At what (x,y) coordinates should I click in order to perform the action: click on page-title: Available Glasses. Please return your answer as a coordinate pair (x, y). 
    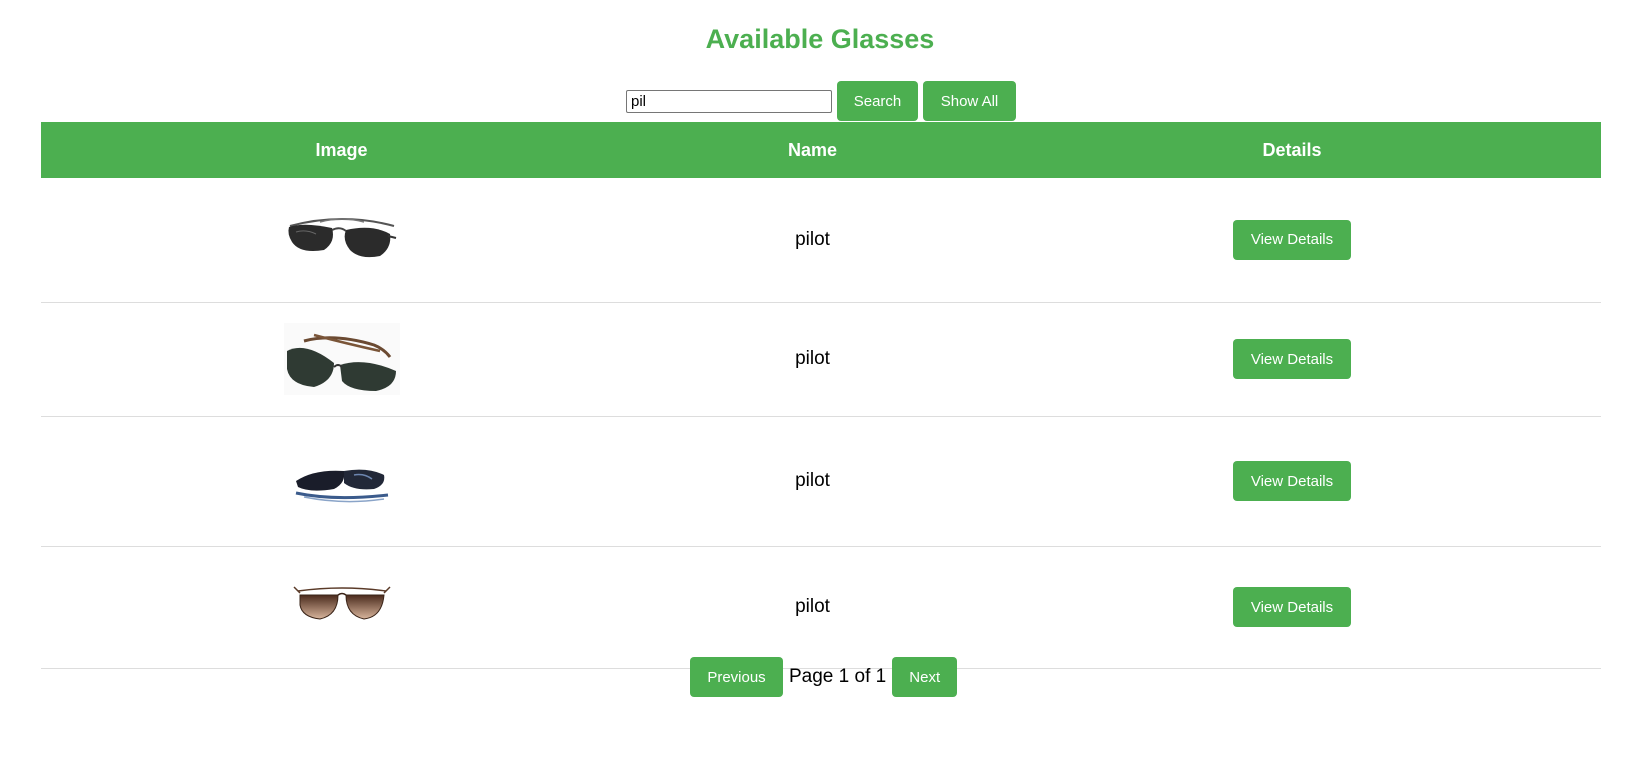
    Looking at the image, I should click on (820, 39).